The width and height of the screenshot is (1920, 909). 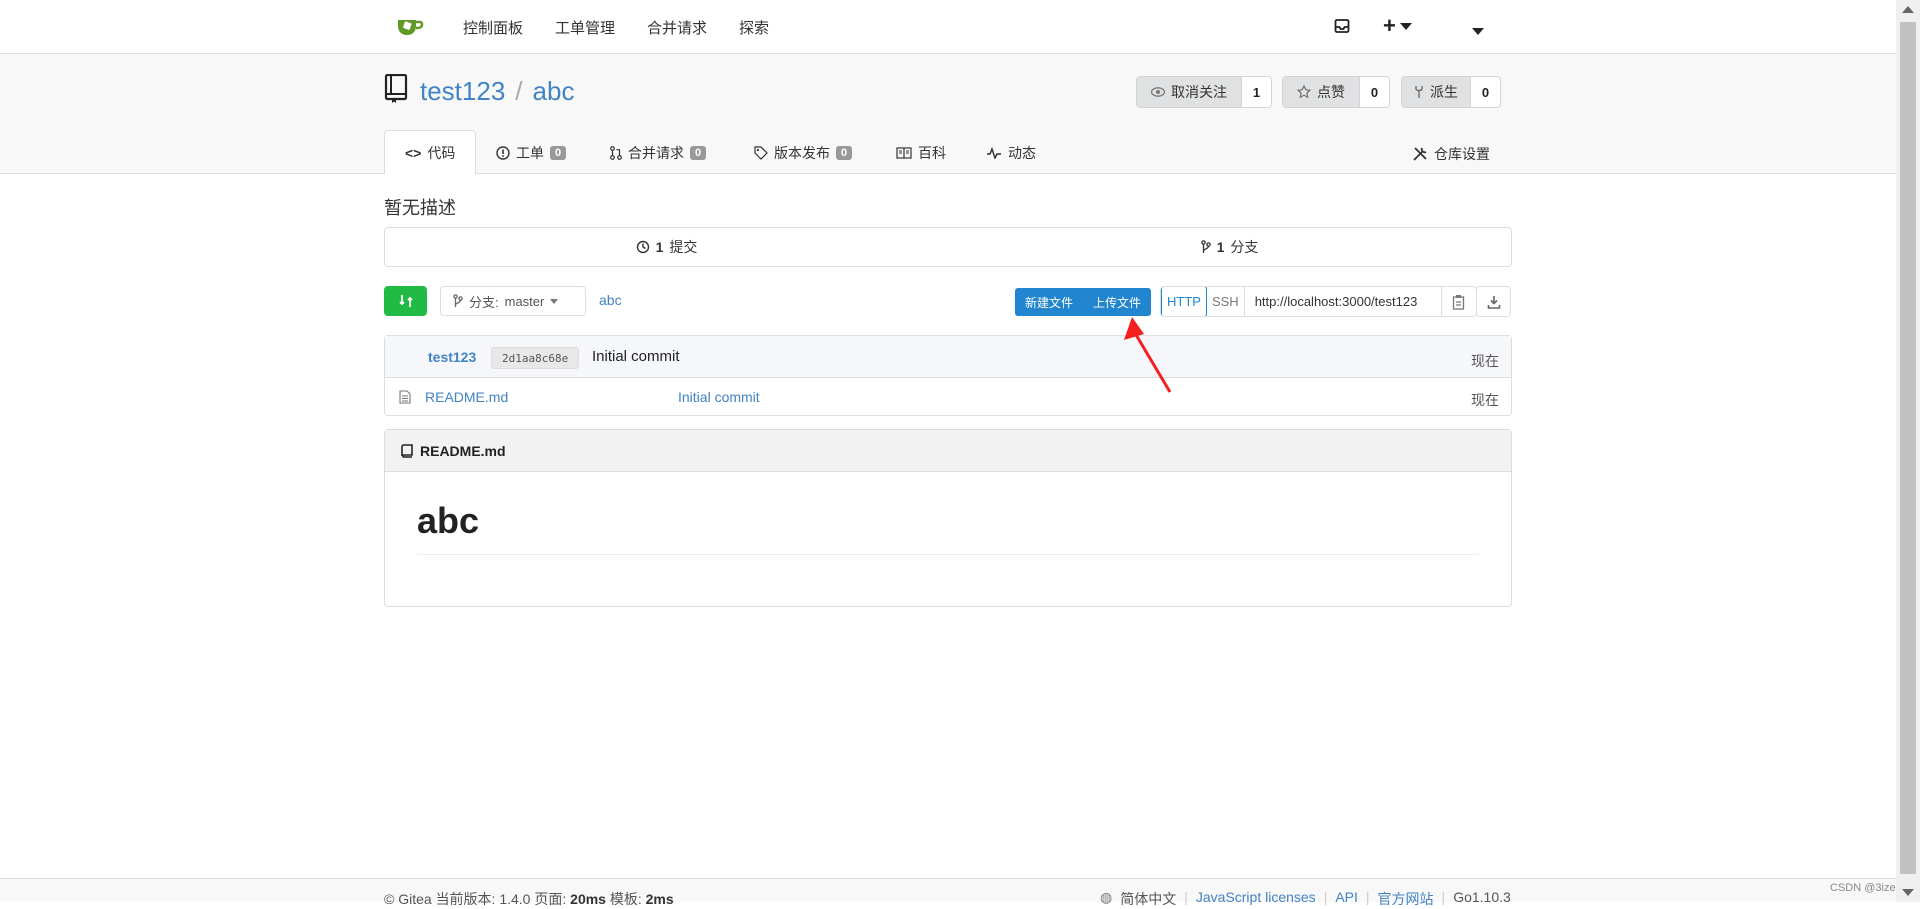 What do you see at coordinates (616, 152) in the screenshot?
I see `pull-request-icon` at bounding box center [616, 152].